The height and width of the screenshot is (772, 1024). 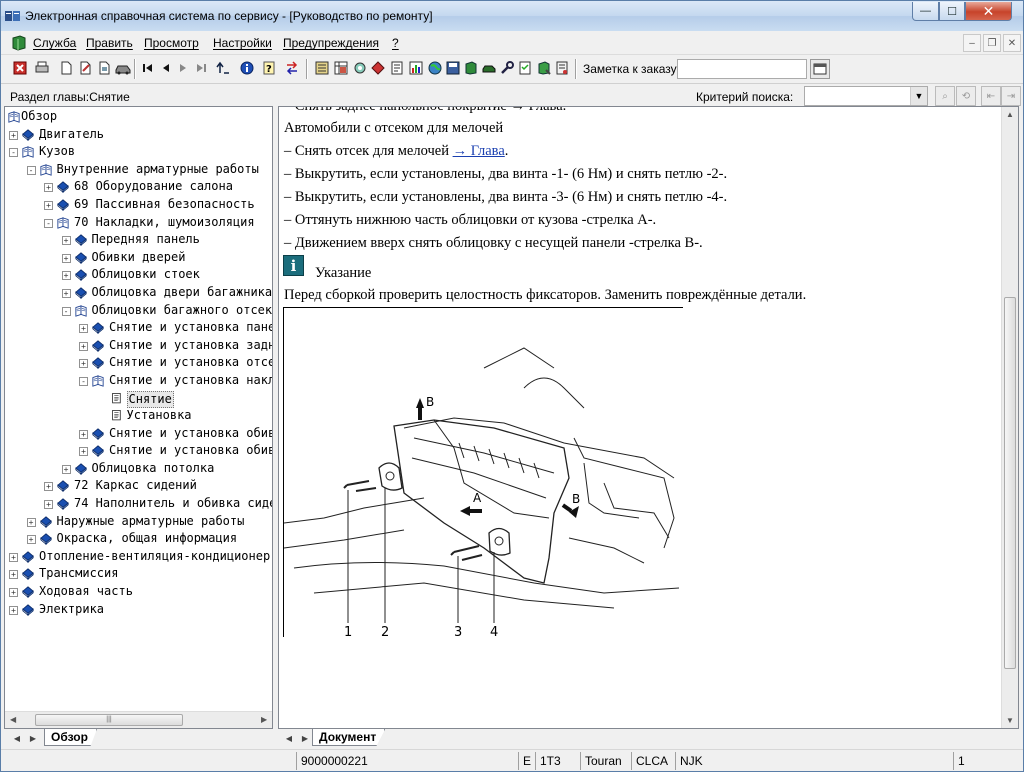 I want to click on menu-prosmotr: Просмотр, so click(x=171, y=43).